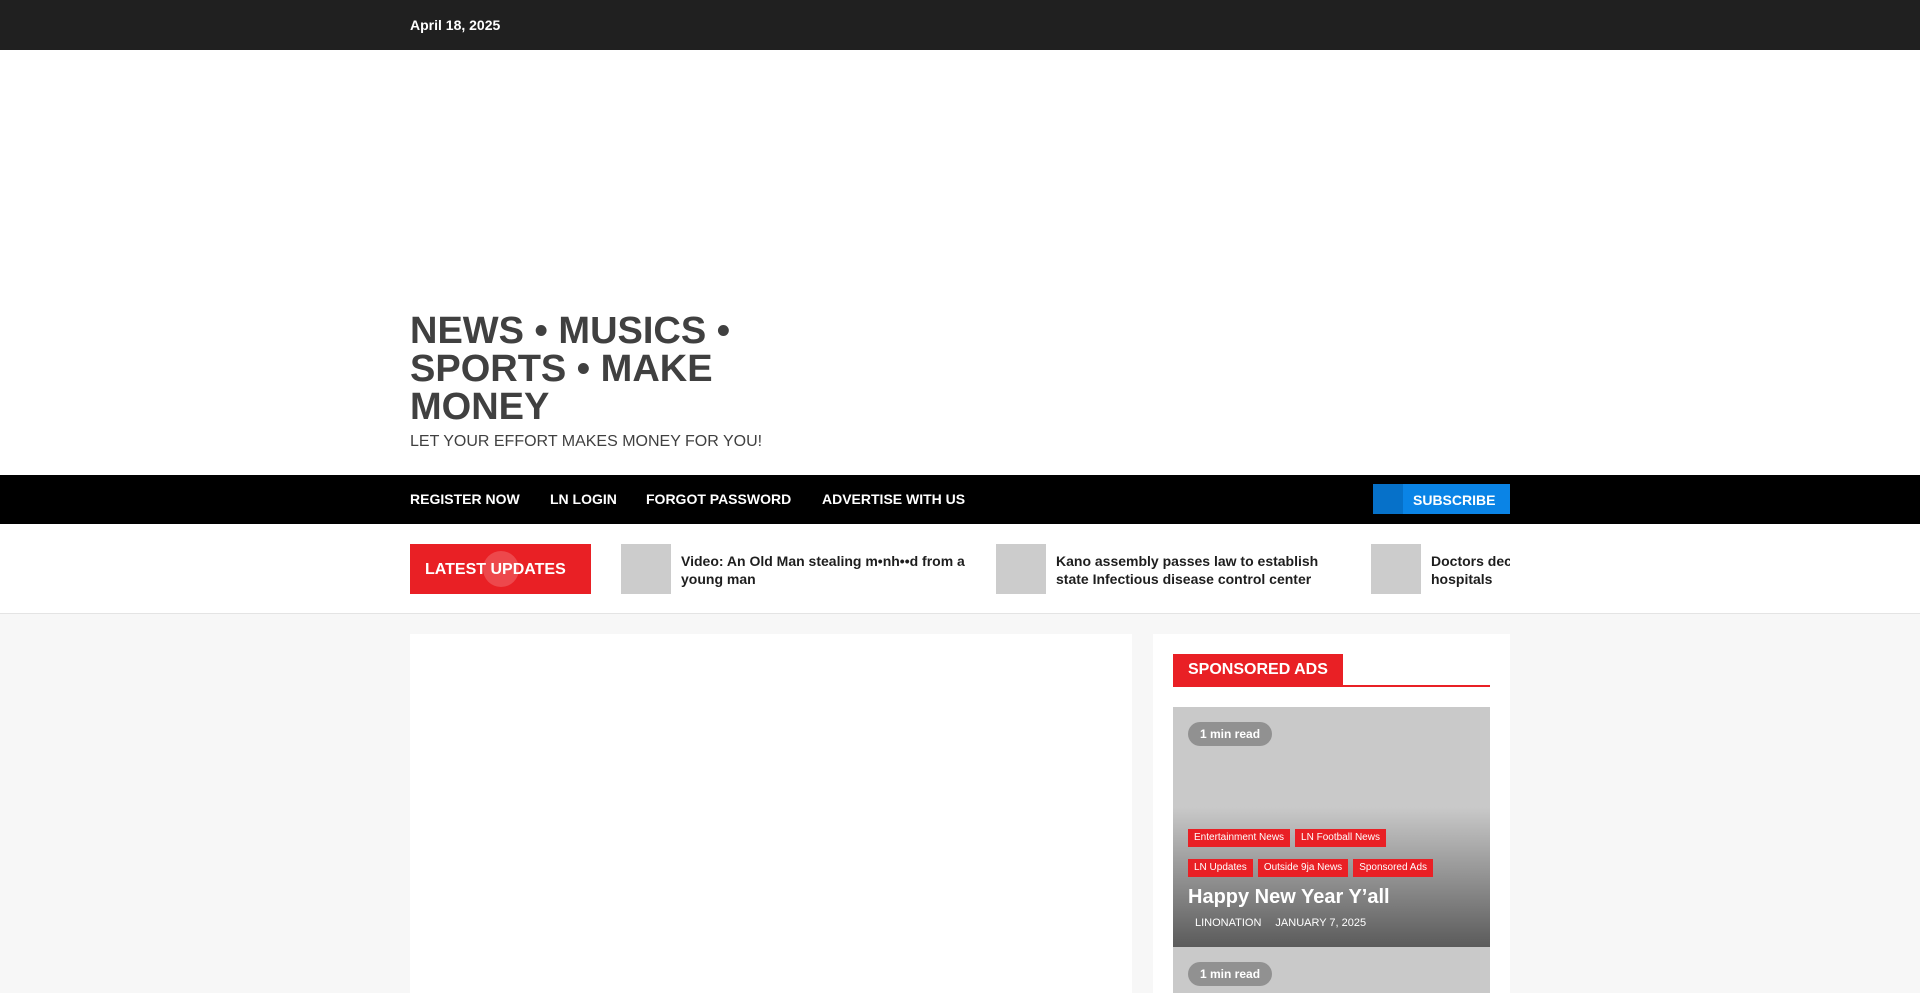 The height and width of the screenshot is (993, 1920). I want to click on subscribe-label: SUBSCRIBE, so click(1454, 500).